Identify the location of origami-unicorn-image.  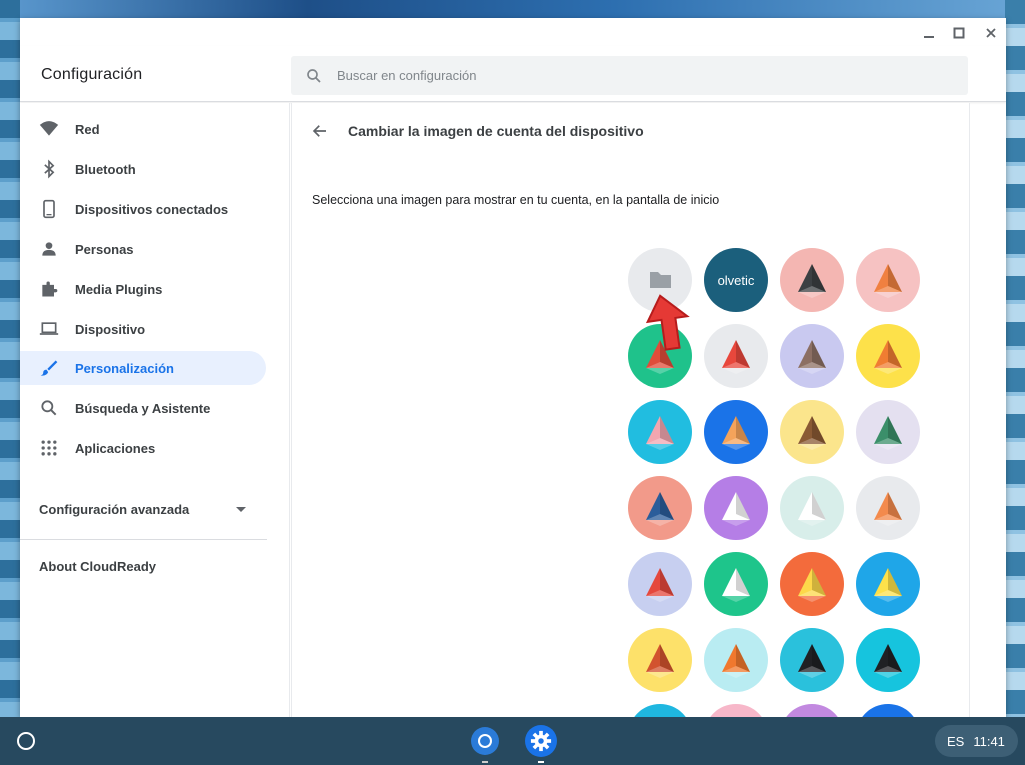
(812, 509).